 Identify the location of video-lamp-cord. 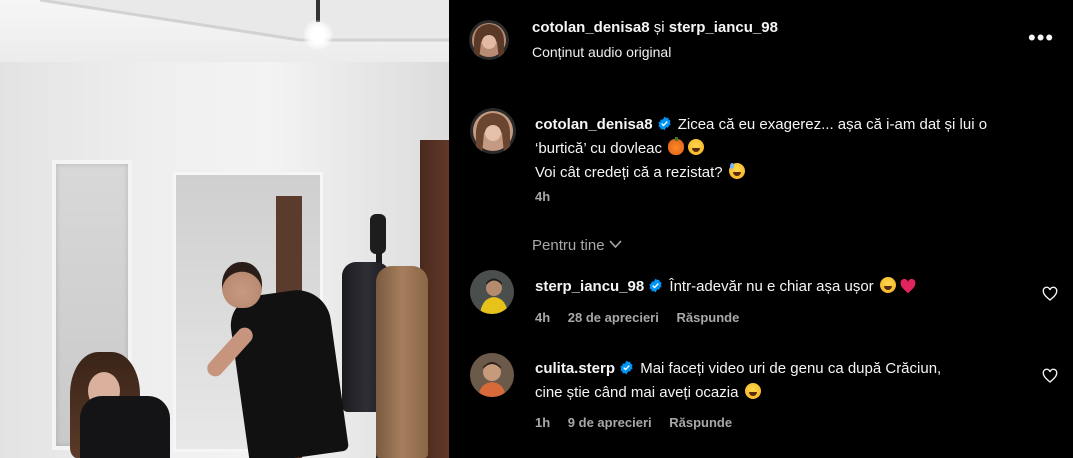
(318, 11).